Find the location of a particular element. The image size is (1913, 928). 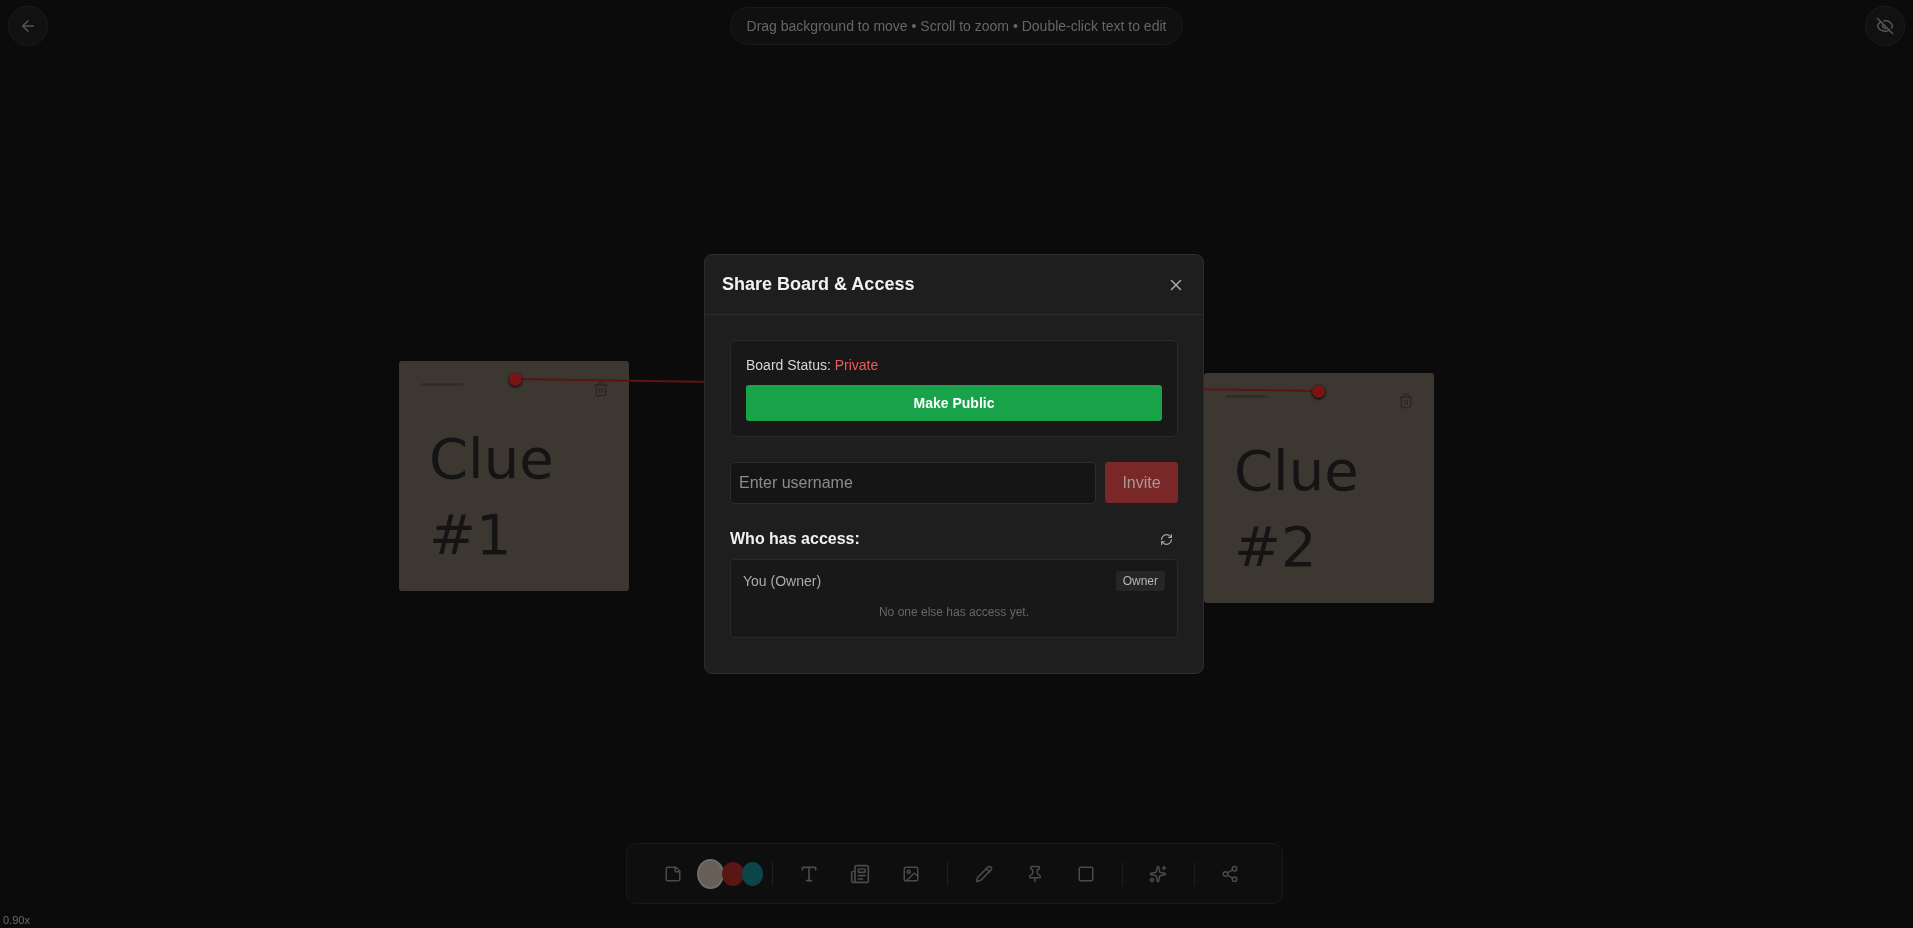

board-status-text: Board Status: Private is located at coordinates (813, 365).